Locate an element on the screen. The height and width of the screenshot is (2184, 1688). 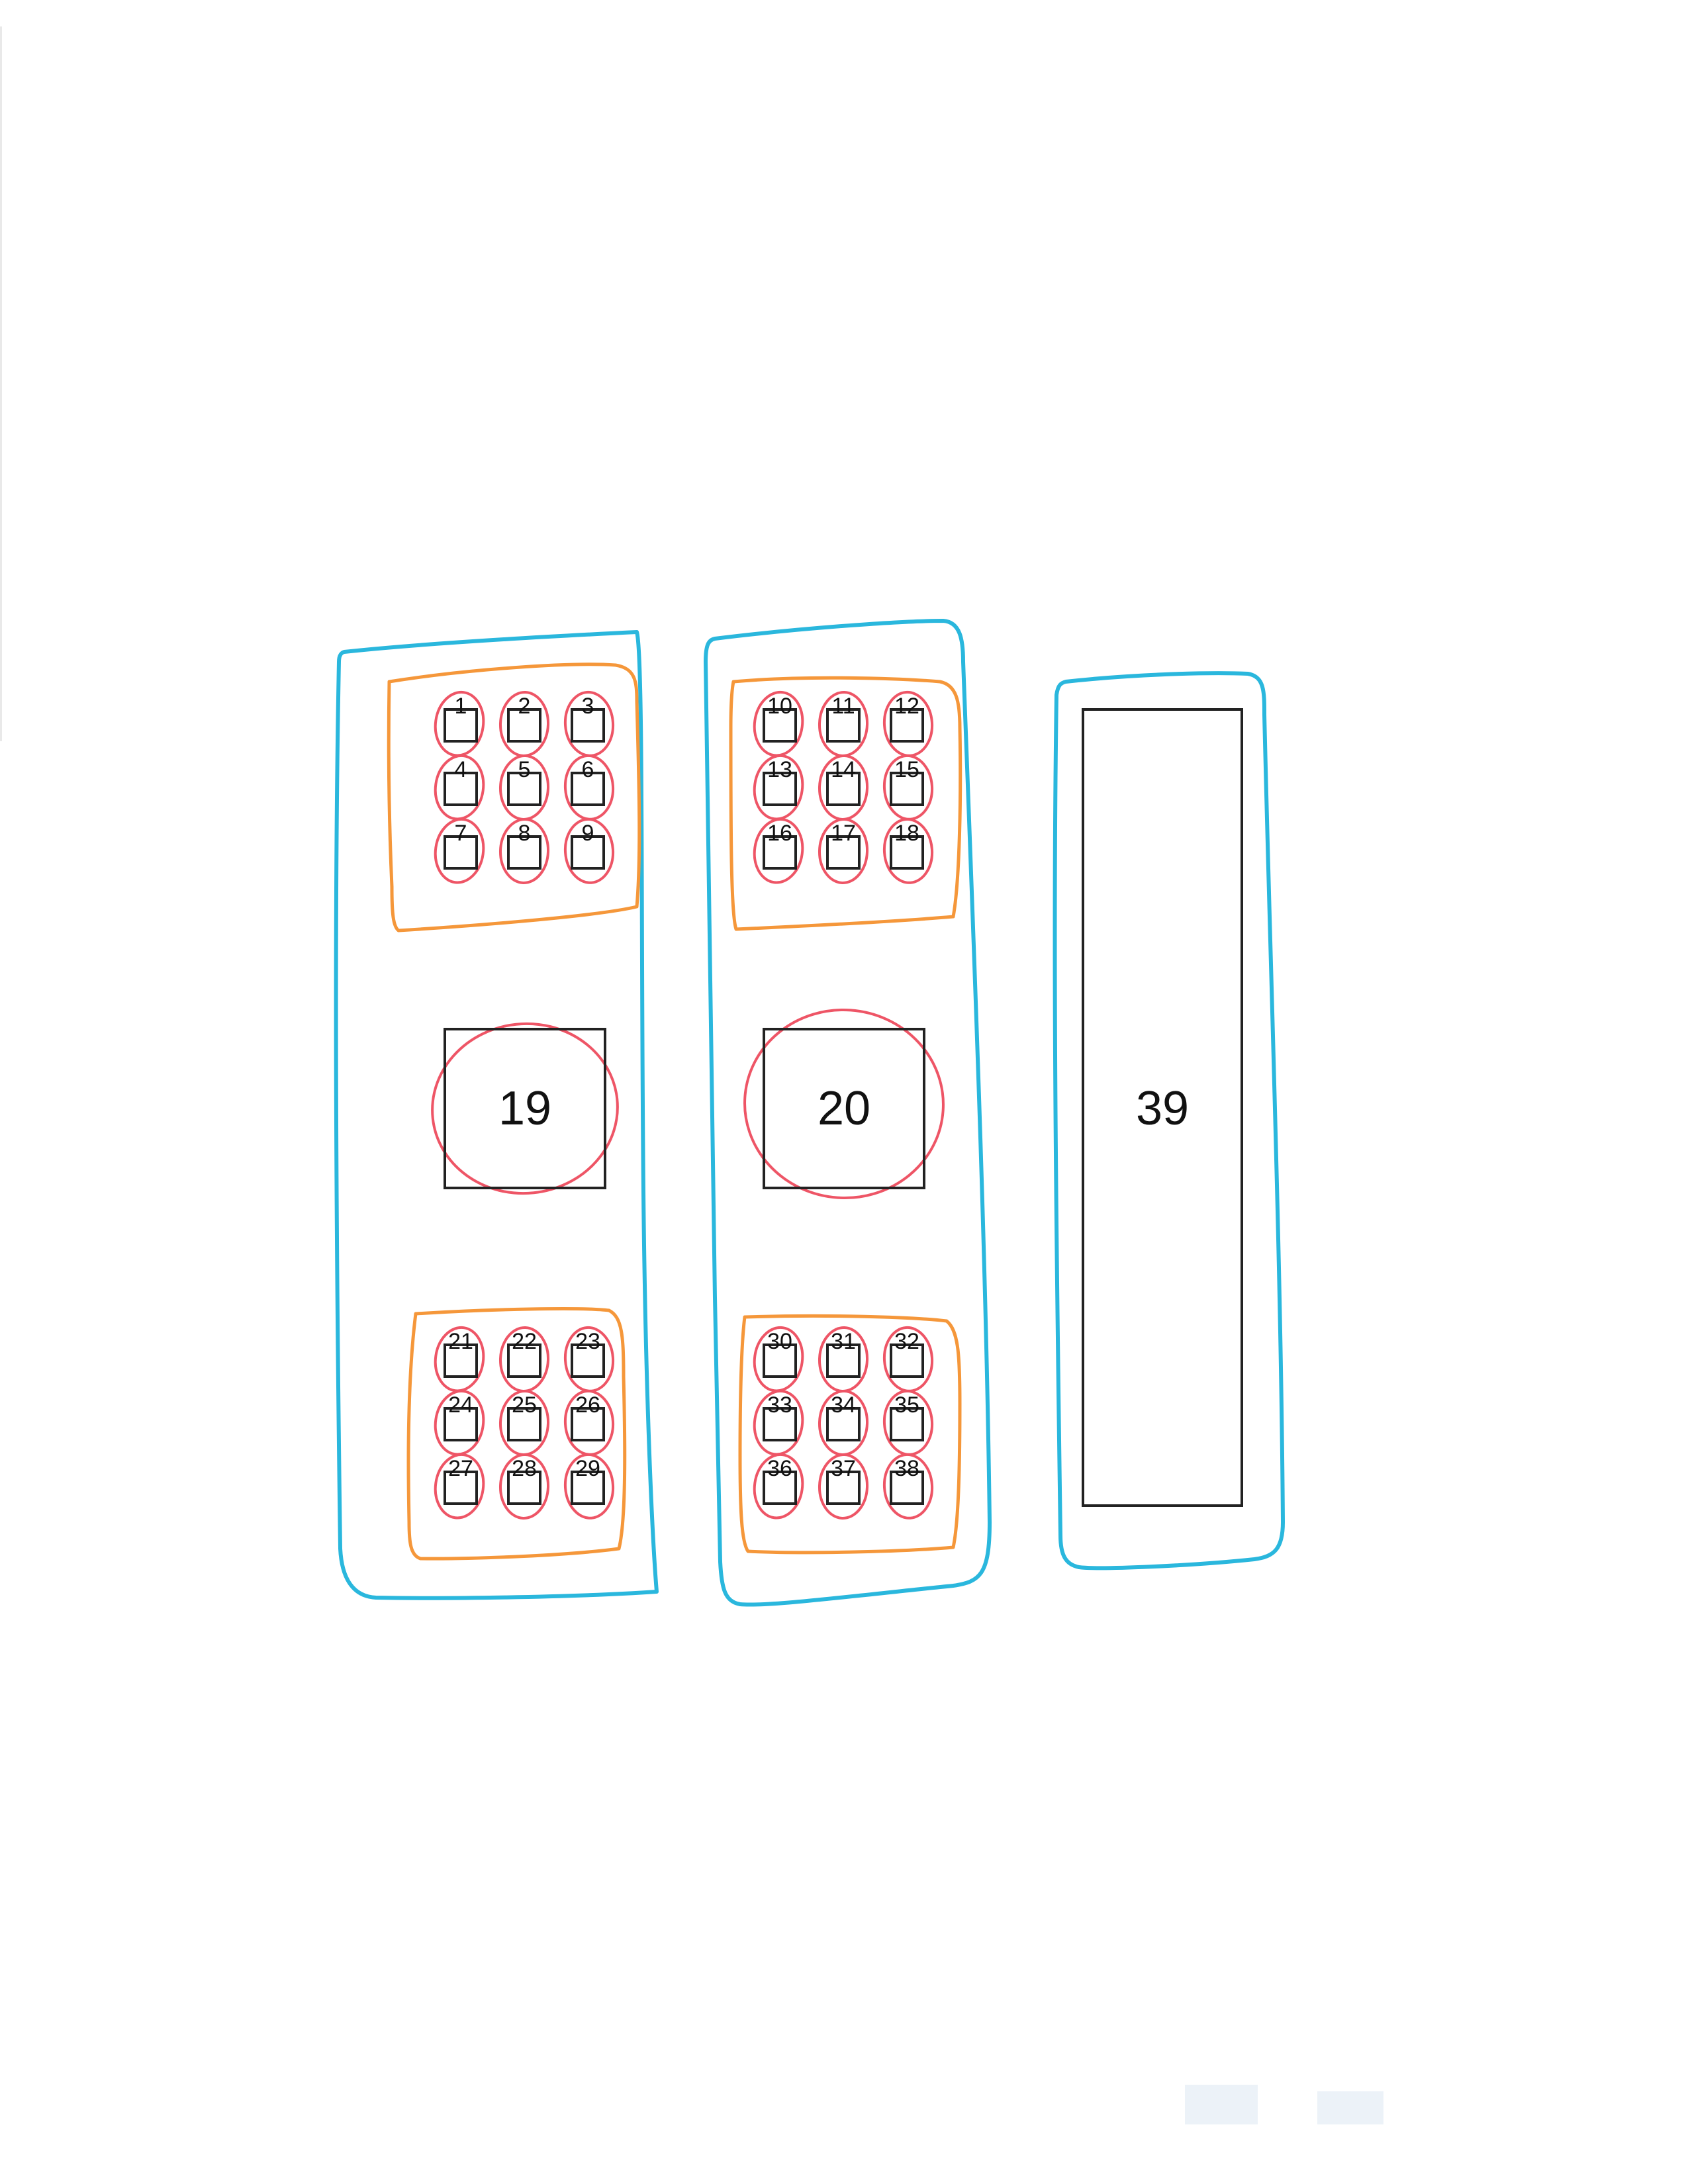
small-box-label: 30 is located at coordinates (779, 1341).